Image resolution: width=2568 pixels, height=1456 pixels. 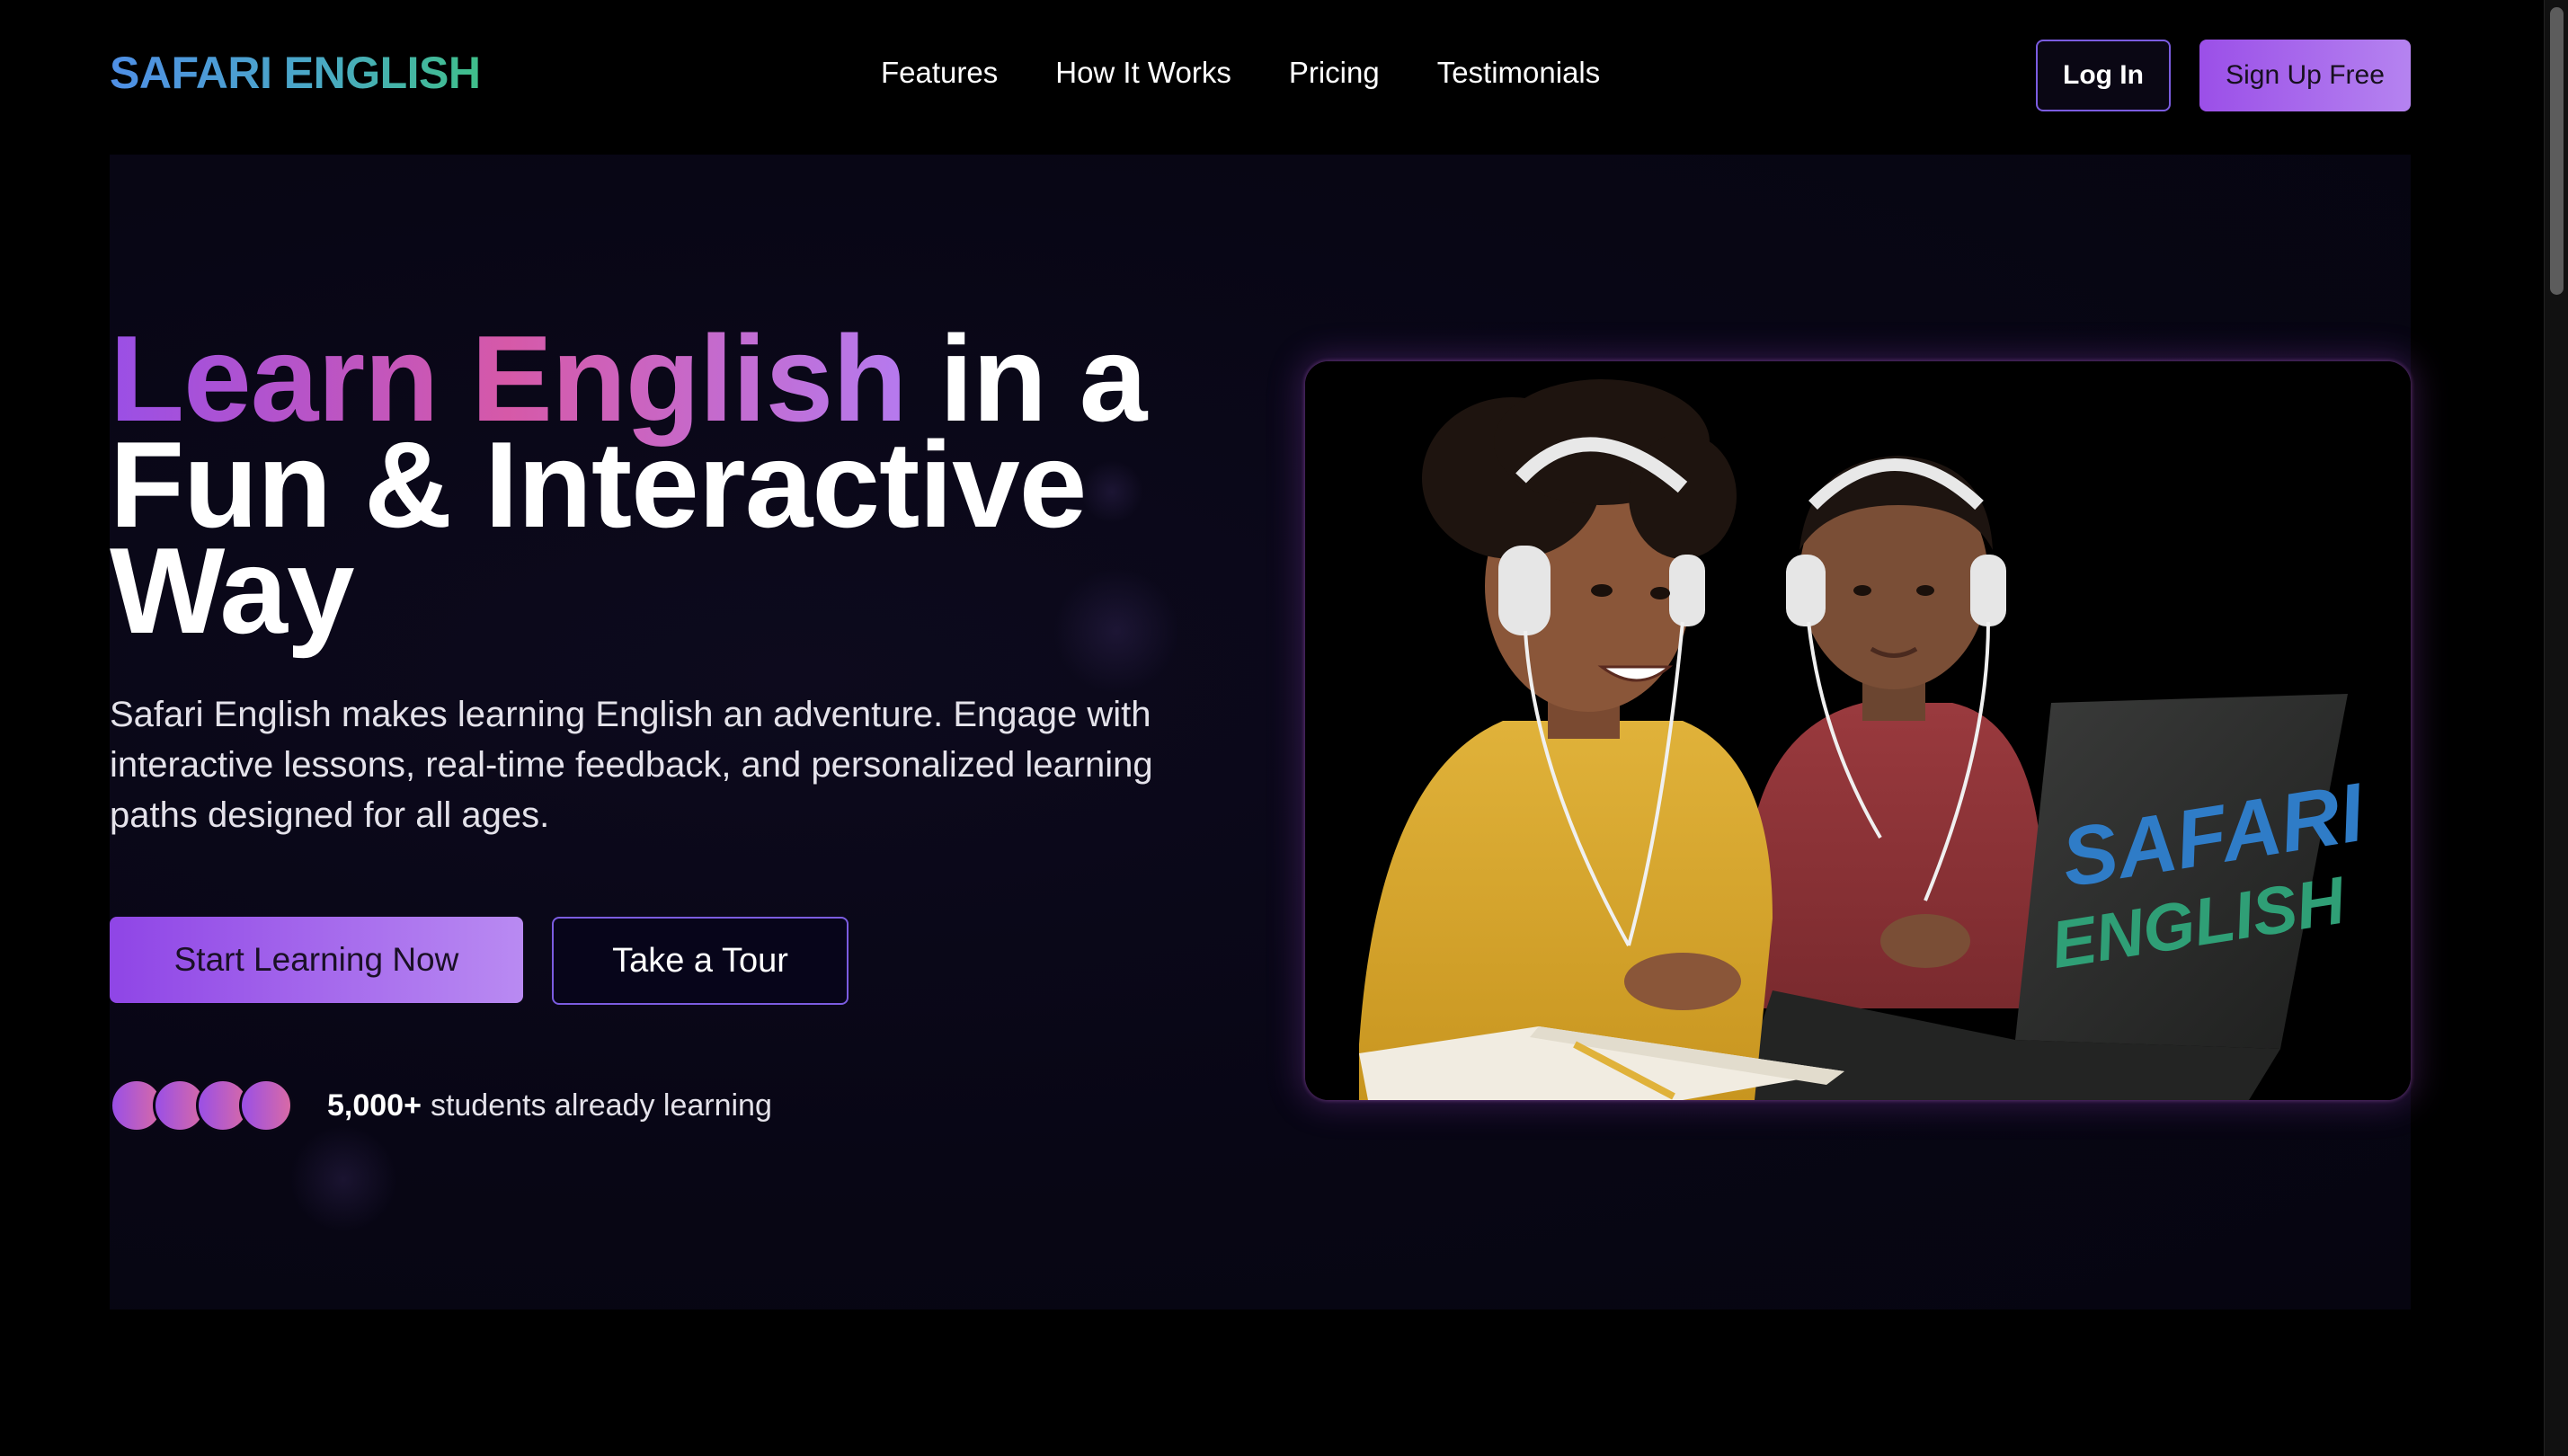 What do you see at coordinates (2557, 151) in the screenshot?
I see `scrollbar-thumb` at bounding box center [2557, 151].